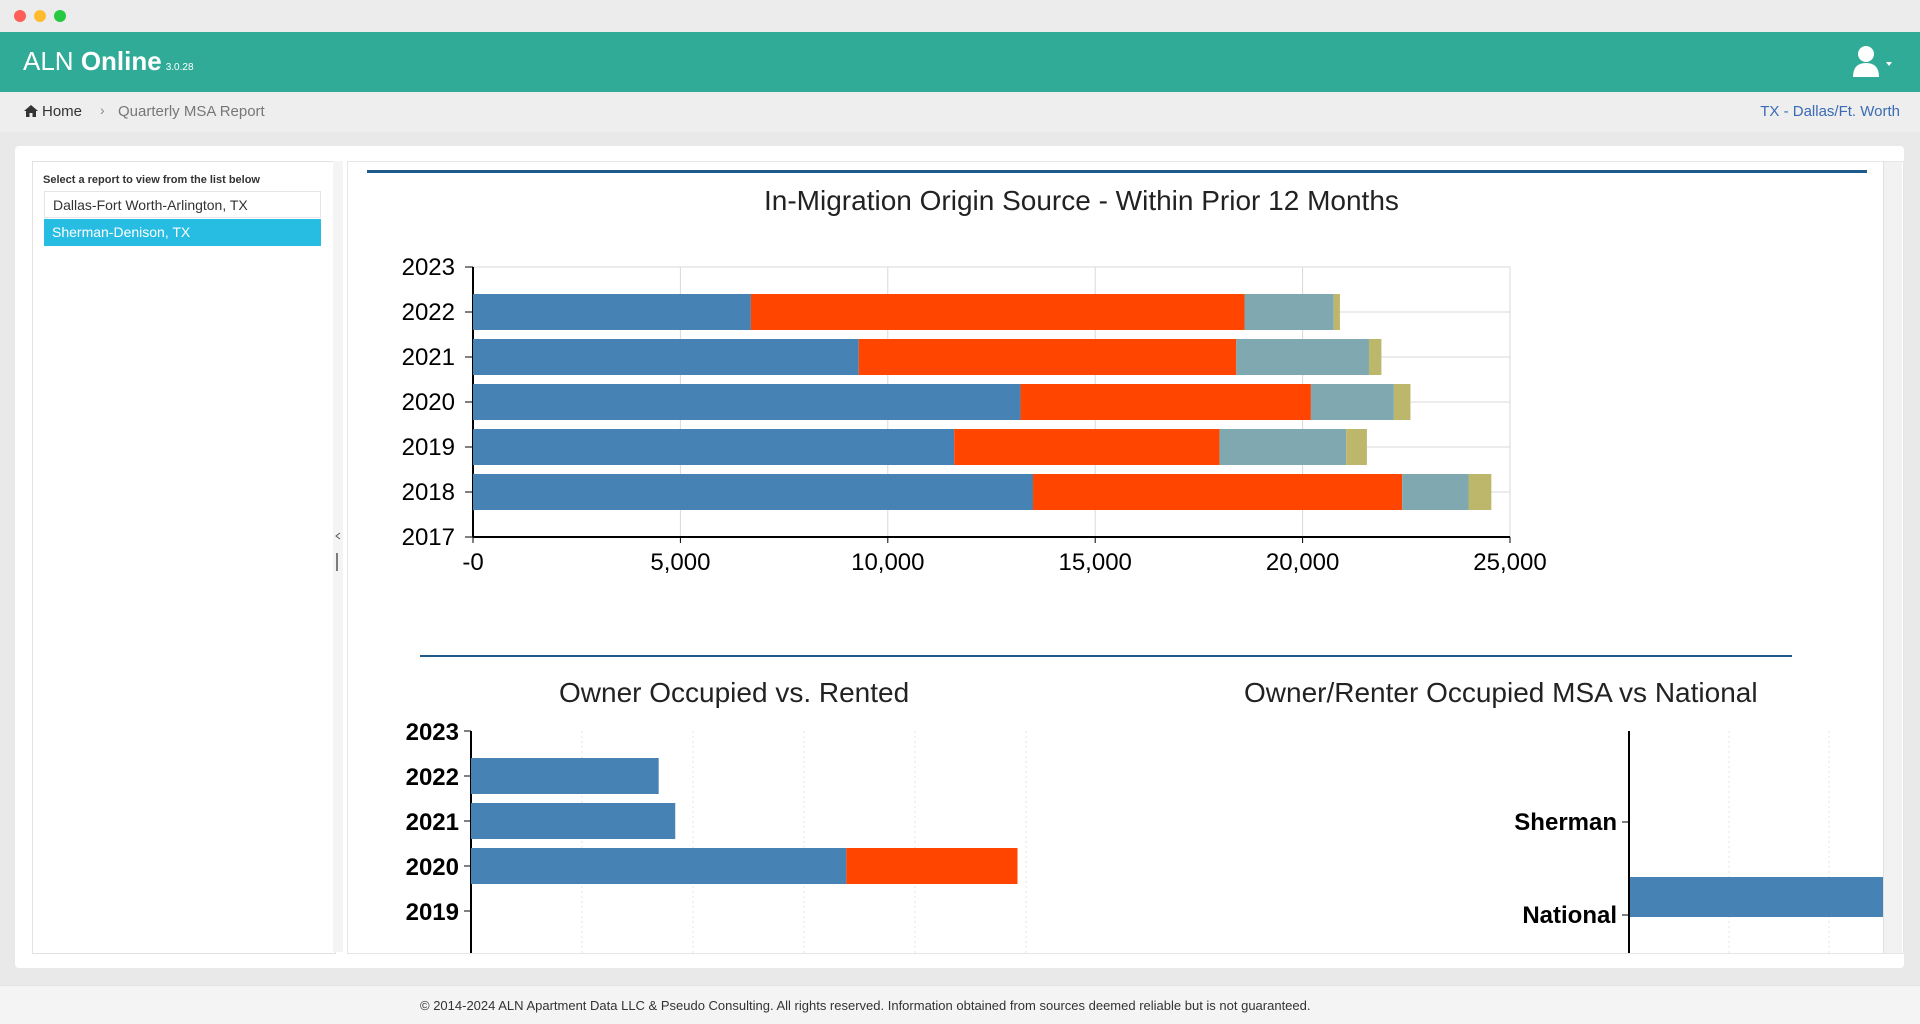 The width and height of the screenshot is (1920, 1024). Describe the element at coordinates (121, 61) in the screenshot. I see `brand-bold: Online` at that location.